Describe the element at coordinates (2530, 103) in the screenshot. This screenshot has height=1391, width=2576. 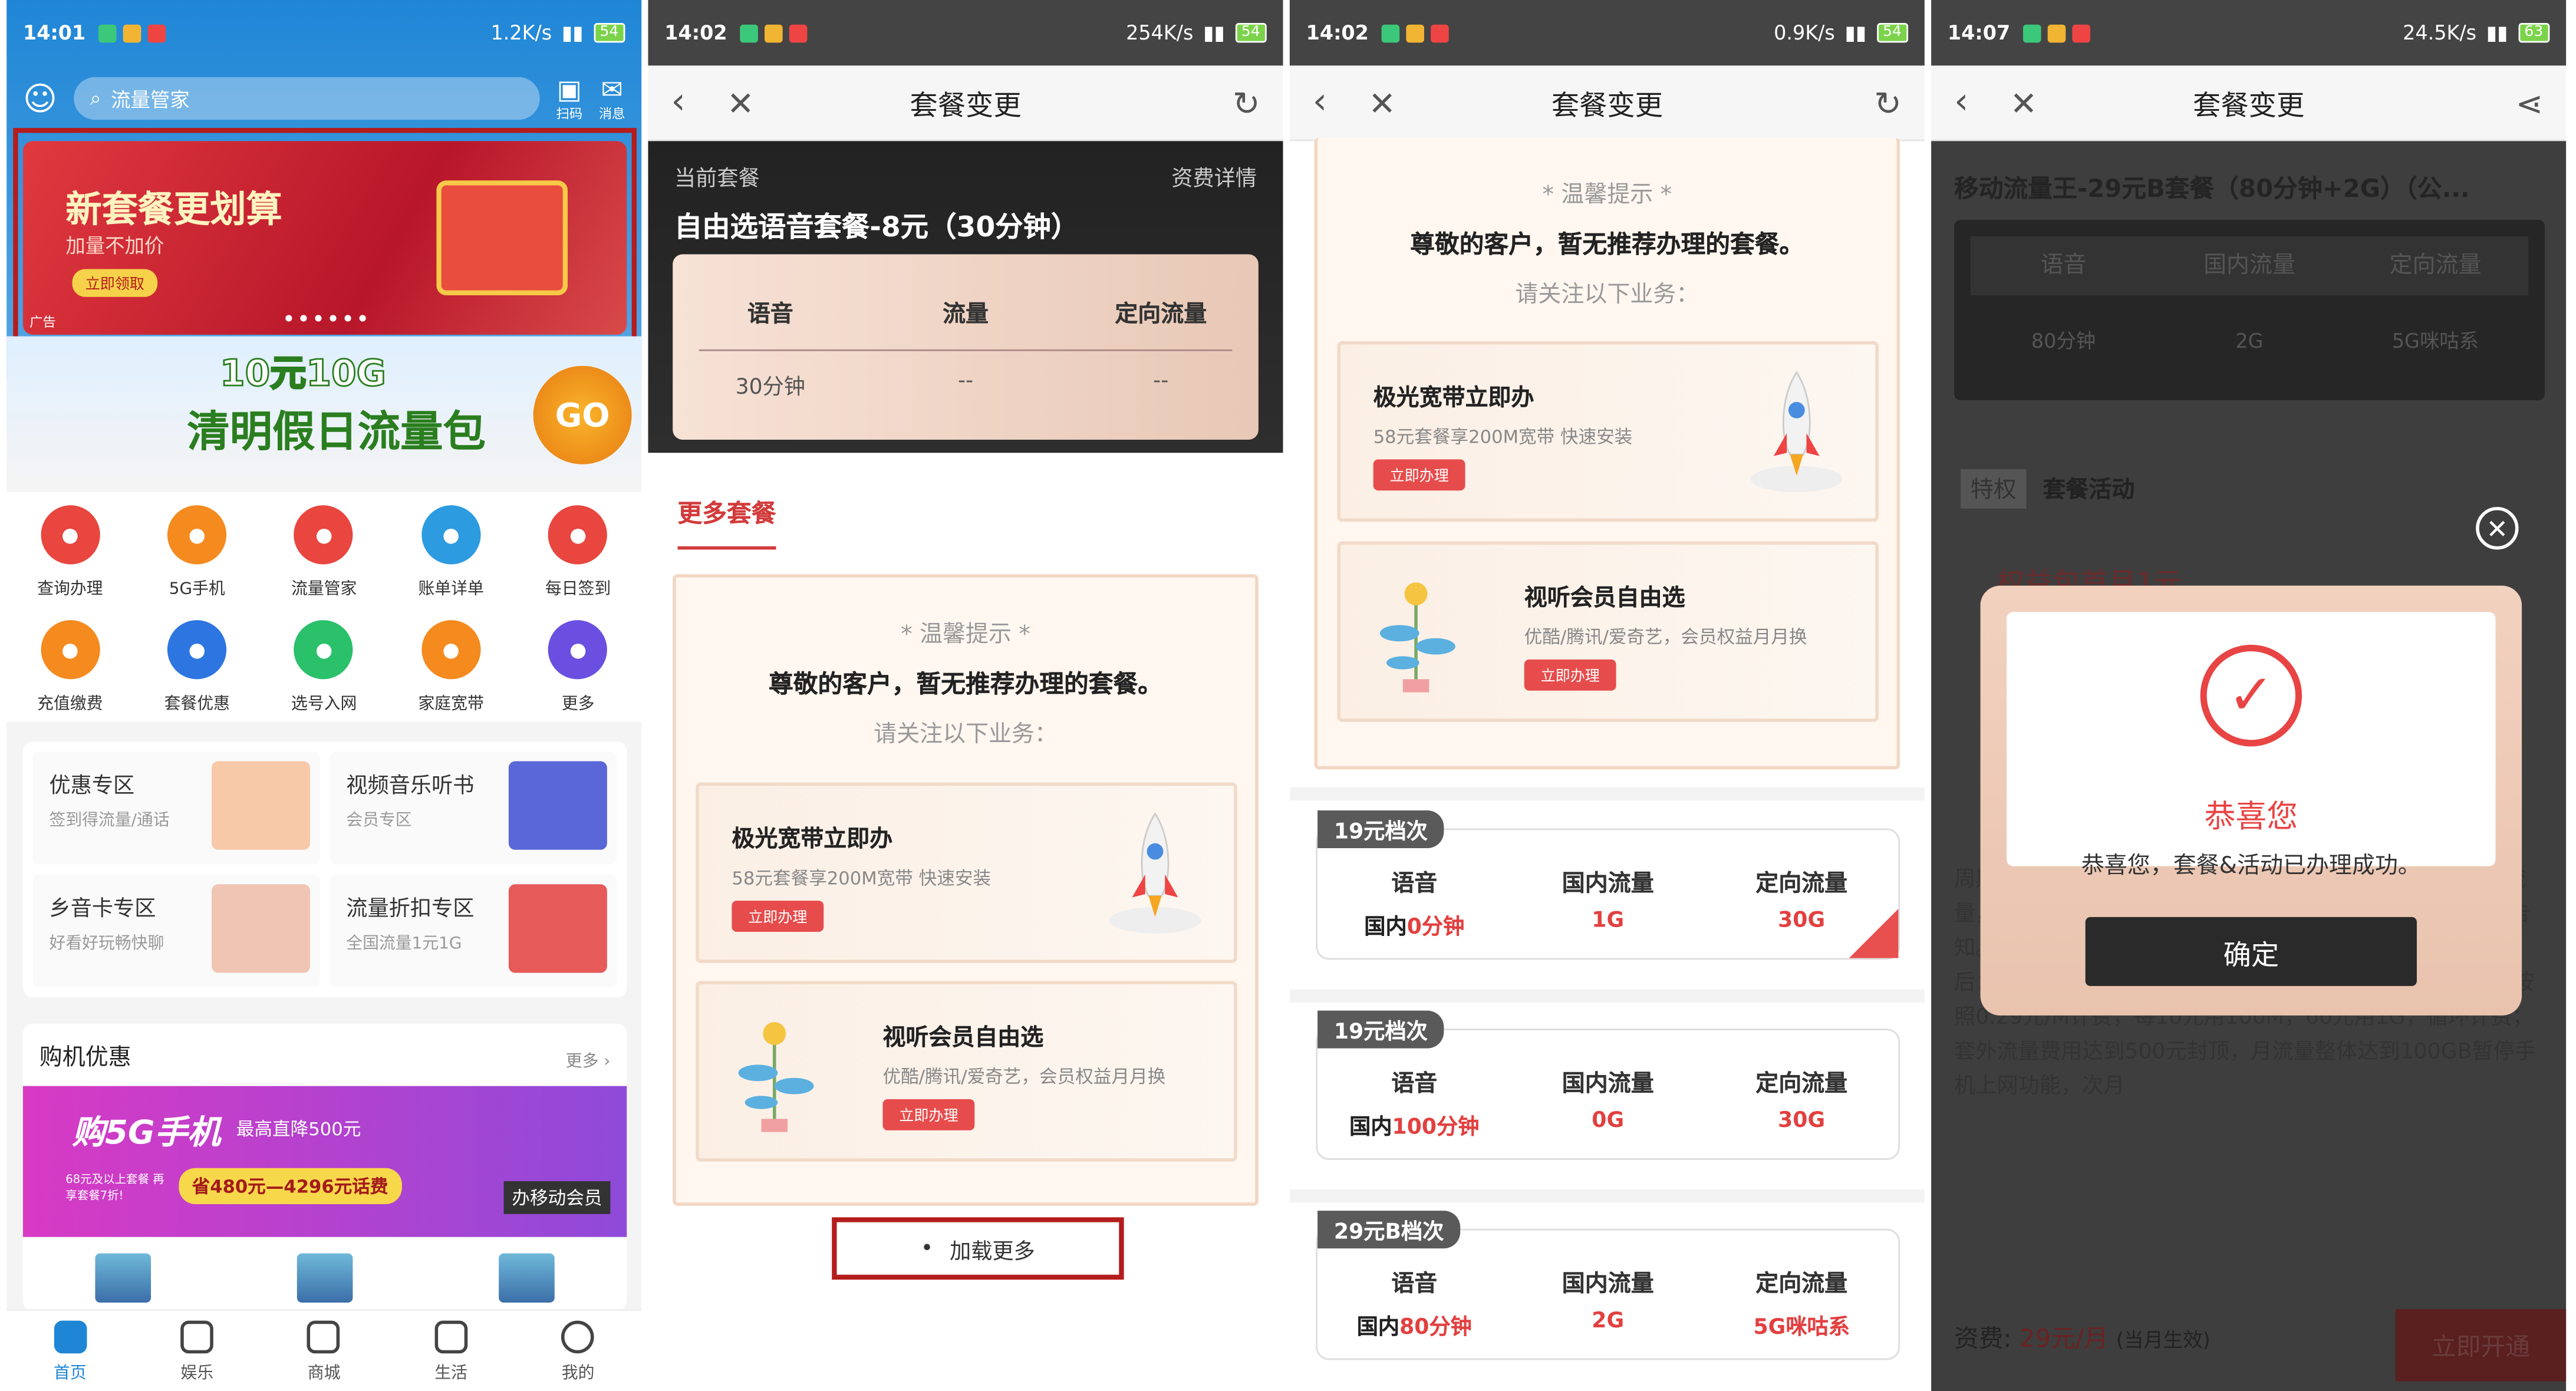
I see `share-icon: ⋖` at that location.